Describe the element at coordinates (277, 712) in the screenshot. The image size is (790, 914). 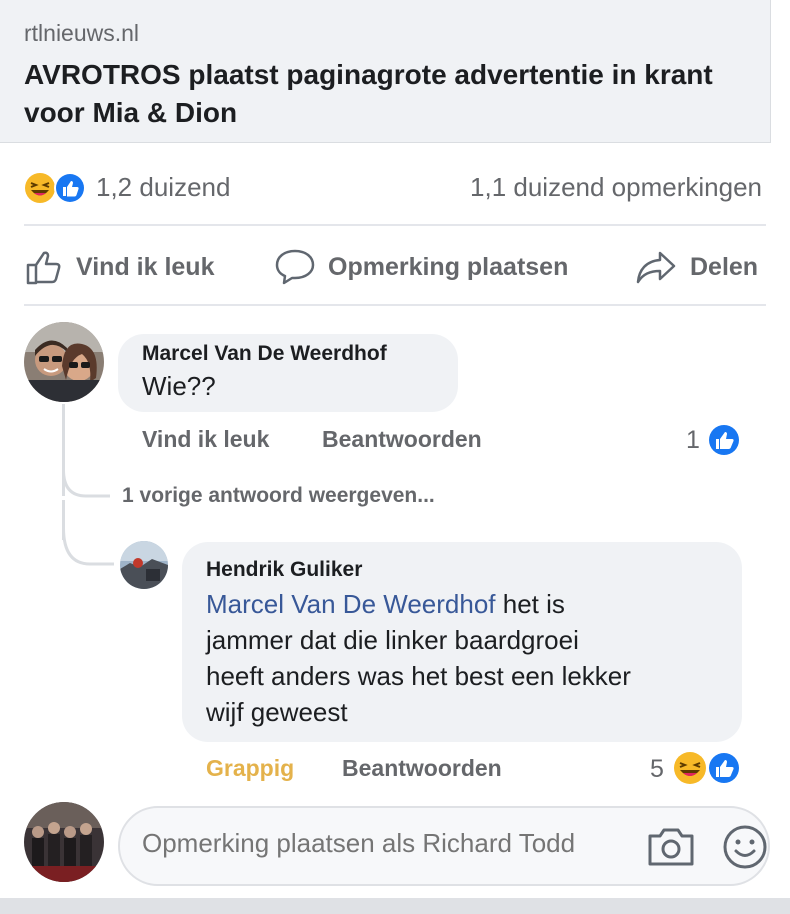
I see `reply-text-line: wijf geweest` at that location.